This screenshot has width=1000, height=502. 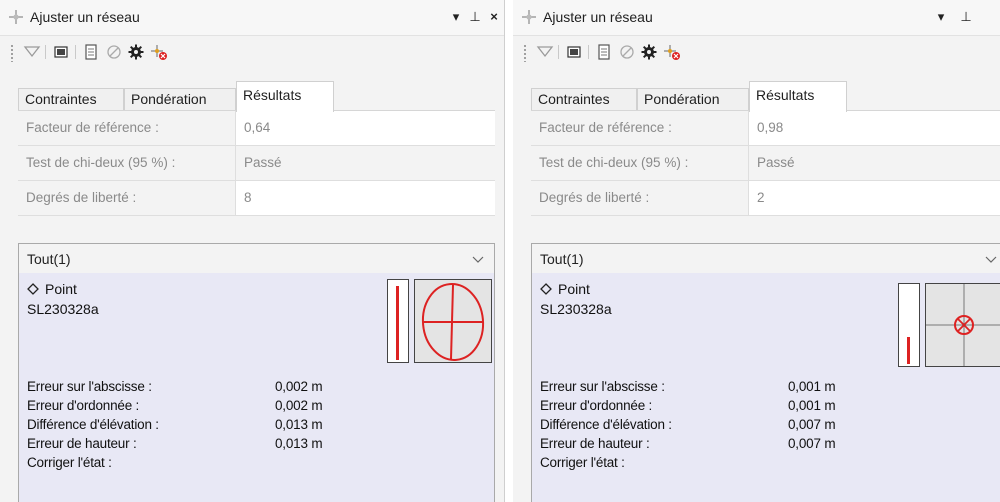 I want to click on property-row: Facteur de référence : 0,98, so click(x=765, y=128).